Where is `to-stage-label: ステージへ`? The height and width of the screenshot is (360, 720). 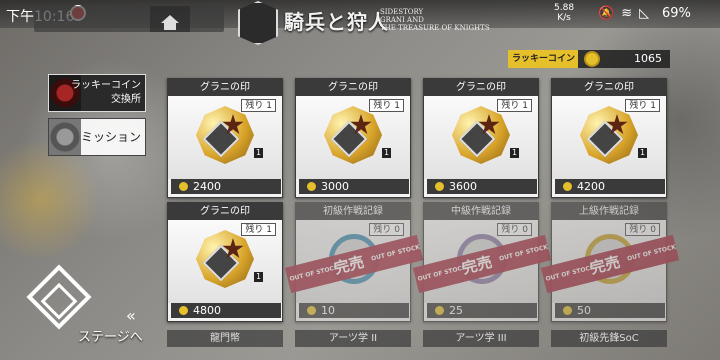 to-stage-label: ステージへ is located at coordinates (110, 337).